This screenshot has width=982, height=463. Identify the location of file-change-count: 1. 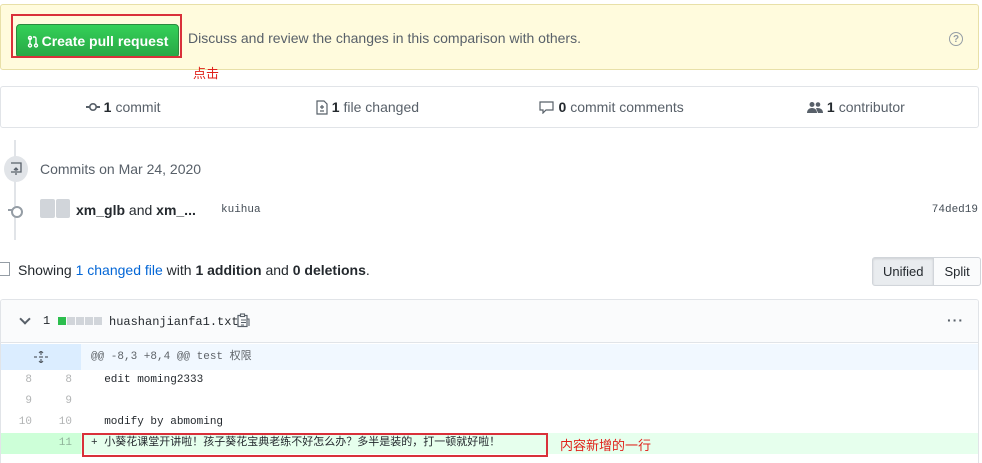
(47, 321).